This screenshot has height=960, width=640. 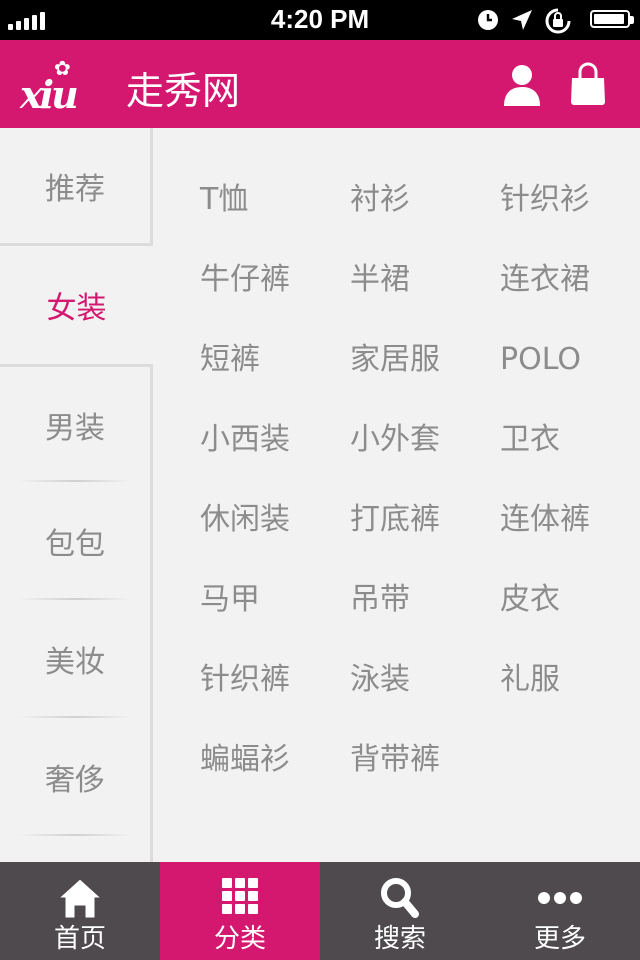 I want to click on shopping-bag-icon, so click(x=588, y=84).